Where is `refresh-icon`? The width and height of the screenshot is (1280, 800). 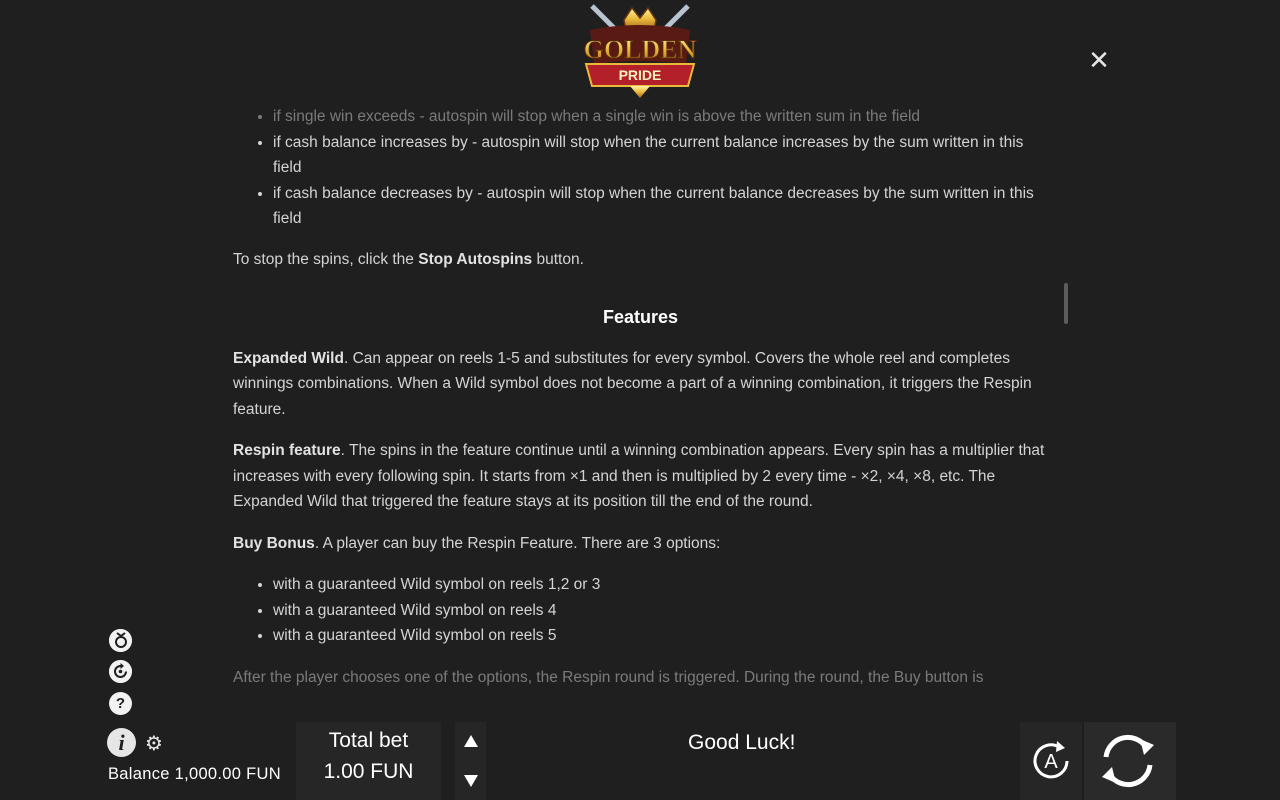
refresh-icon is located at coordinates (1128, 761).